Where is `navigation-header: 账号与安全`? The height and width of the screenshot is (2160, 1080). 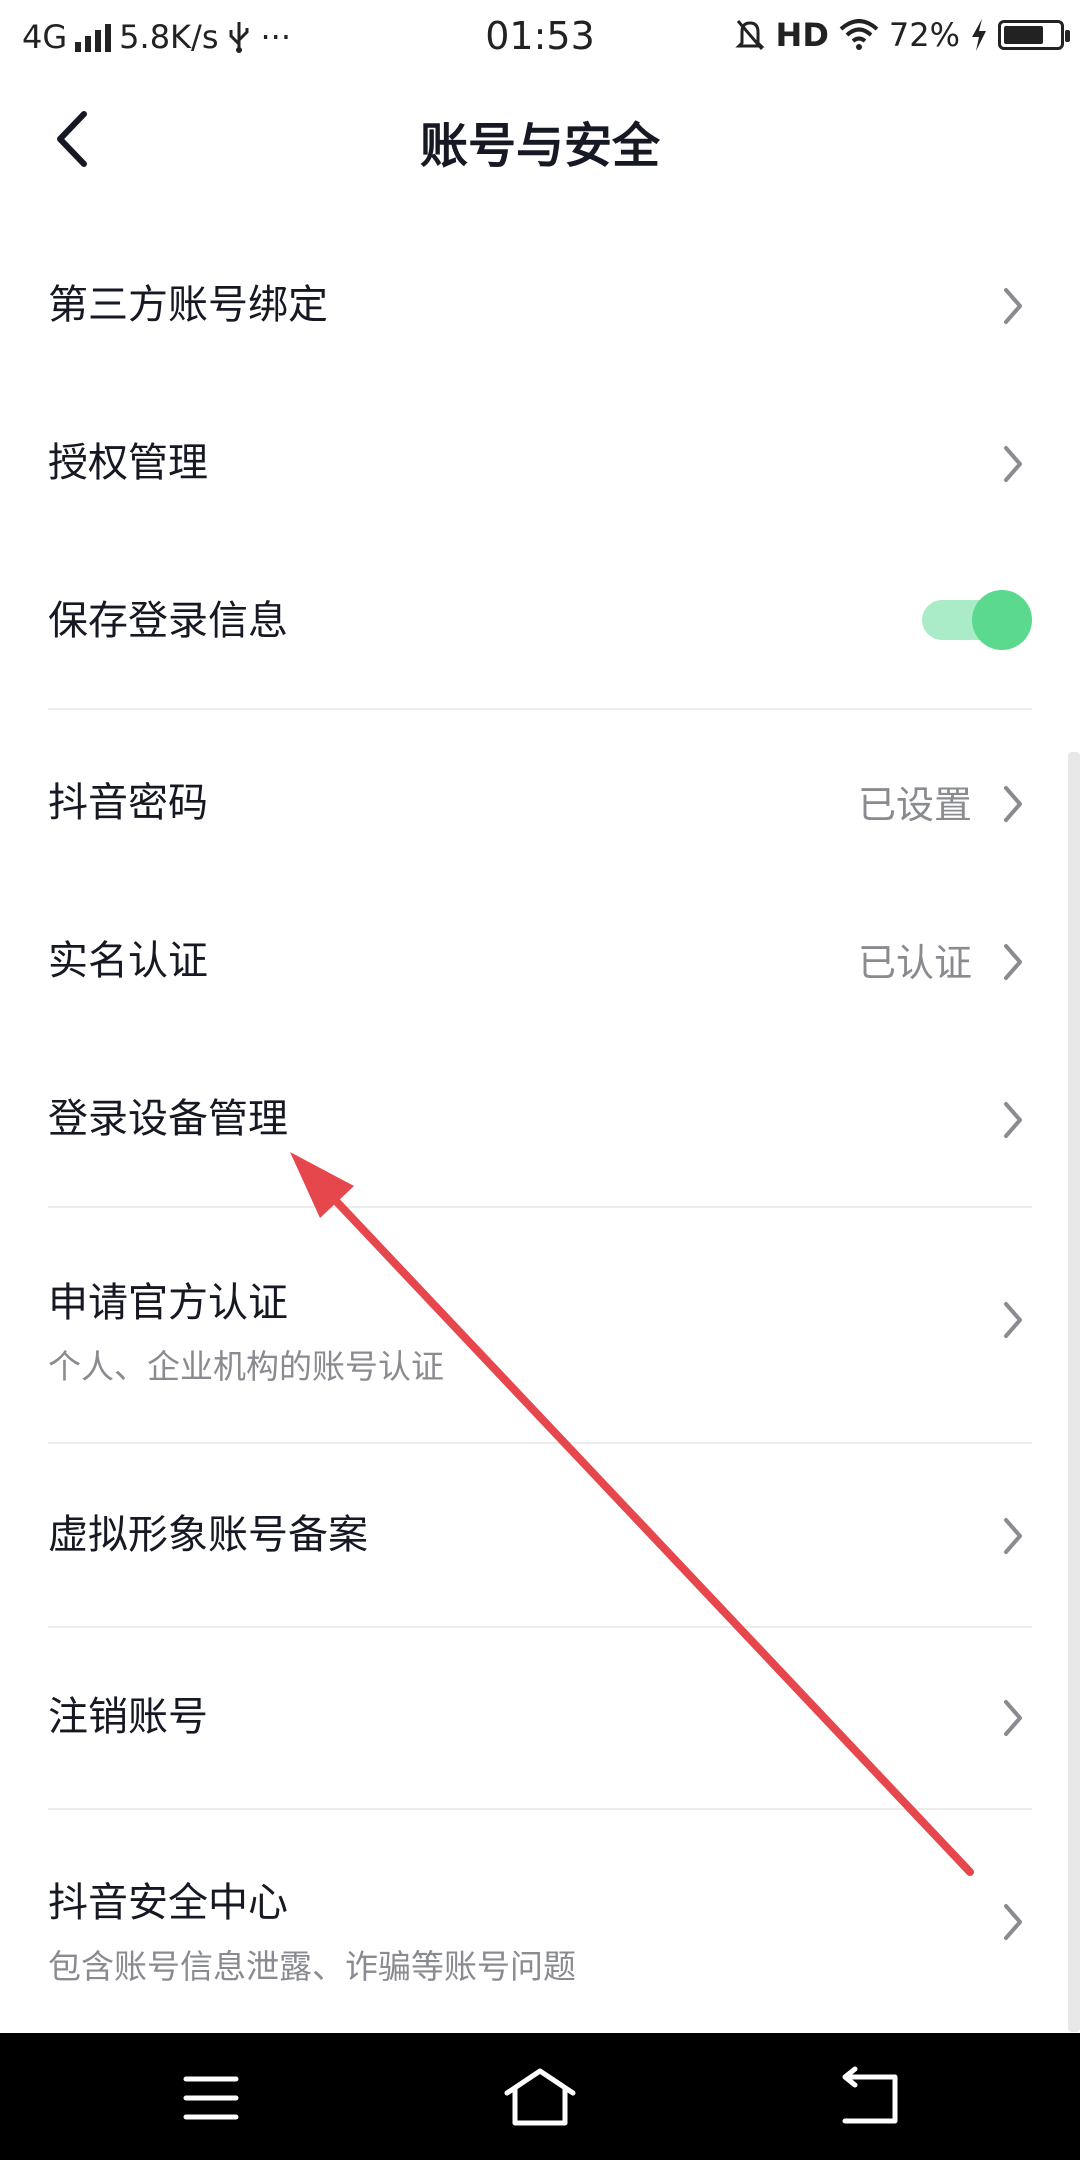 navigation-header: 账号与安全 is located at coordinates (540, 139).